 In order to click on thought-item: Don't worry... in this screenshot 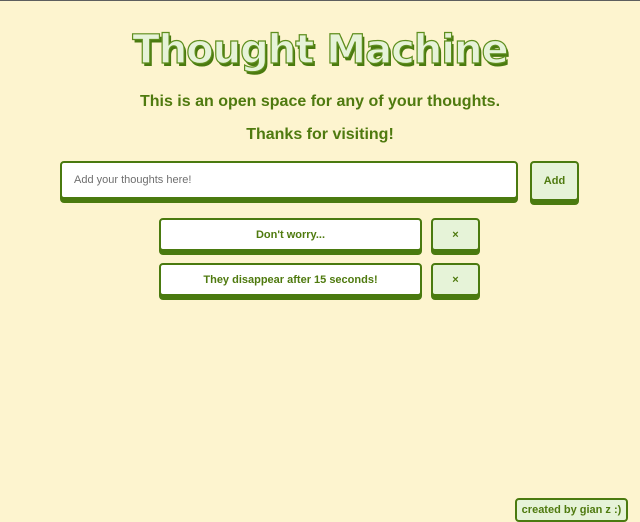, I will do `click(290, 234)`.